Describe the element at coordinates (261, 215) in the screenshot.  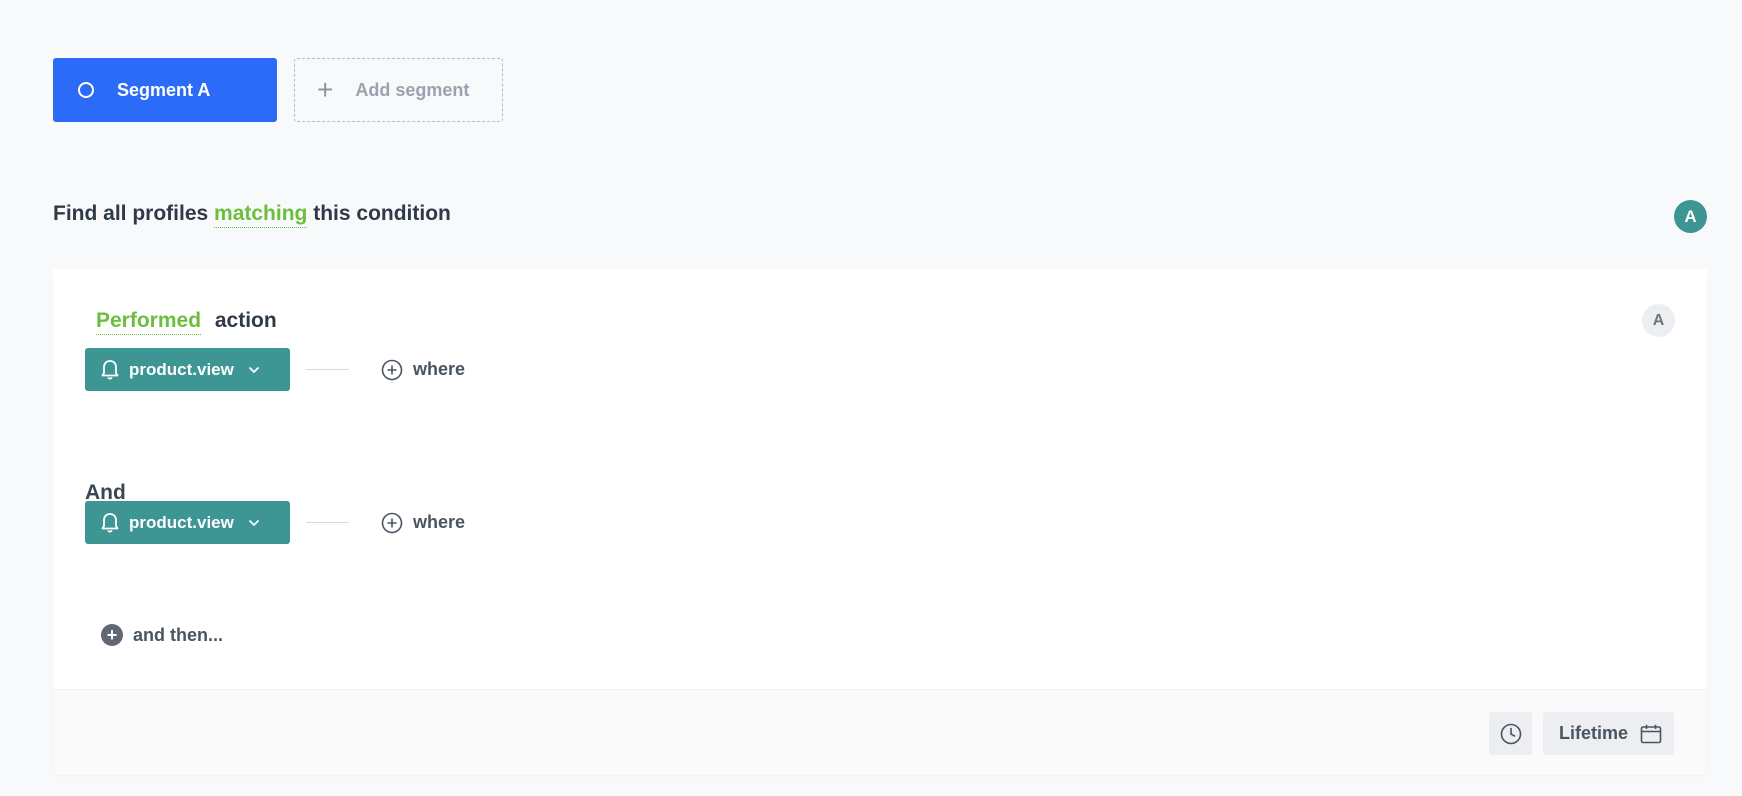
I see `match-mode-selector: matching` at that location.